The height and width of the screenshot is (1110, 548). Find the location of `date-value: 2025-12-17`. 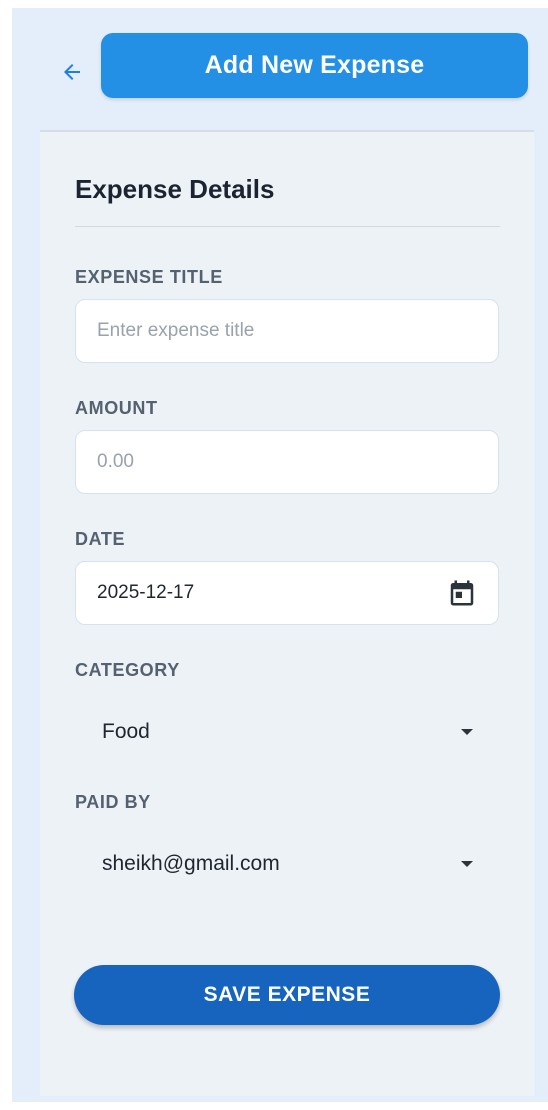

date-value: 2025-12-17 is located at coordinates (146, 592).